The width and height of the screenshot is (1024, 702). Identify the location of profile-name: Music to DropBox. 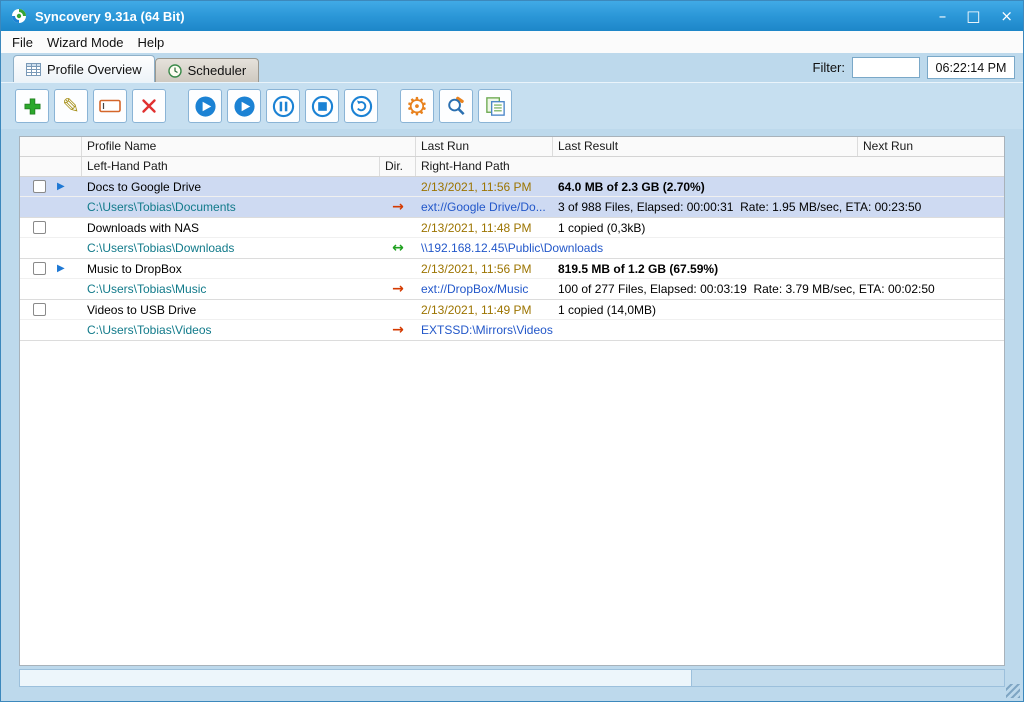
(249, 269).